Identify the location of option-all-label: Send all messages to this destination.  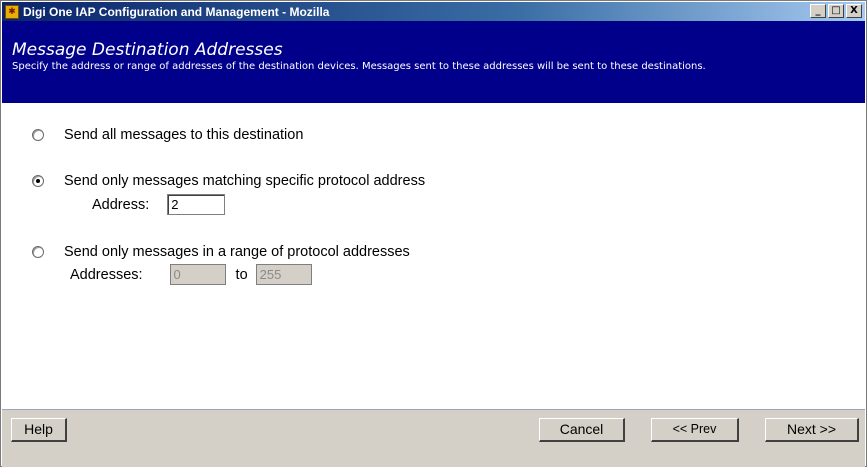
(184, 135).